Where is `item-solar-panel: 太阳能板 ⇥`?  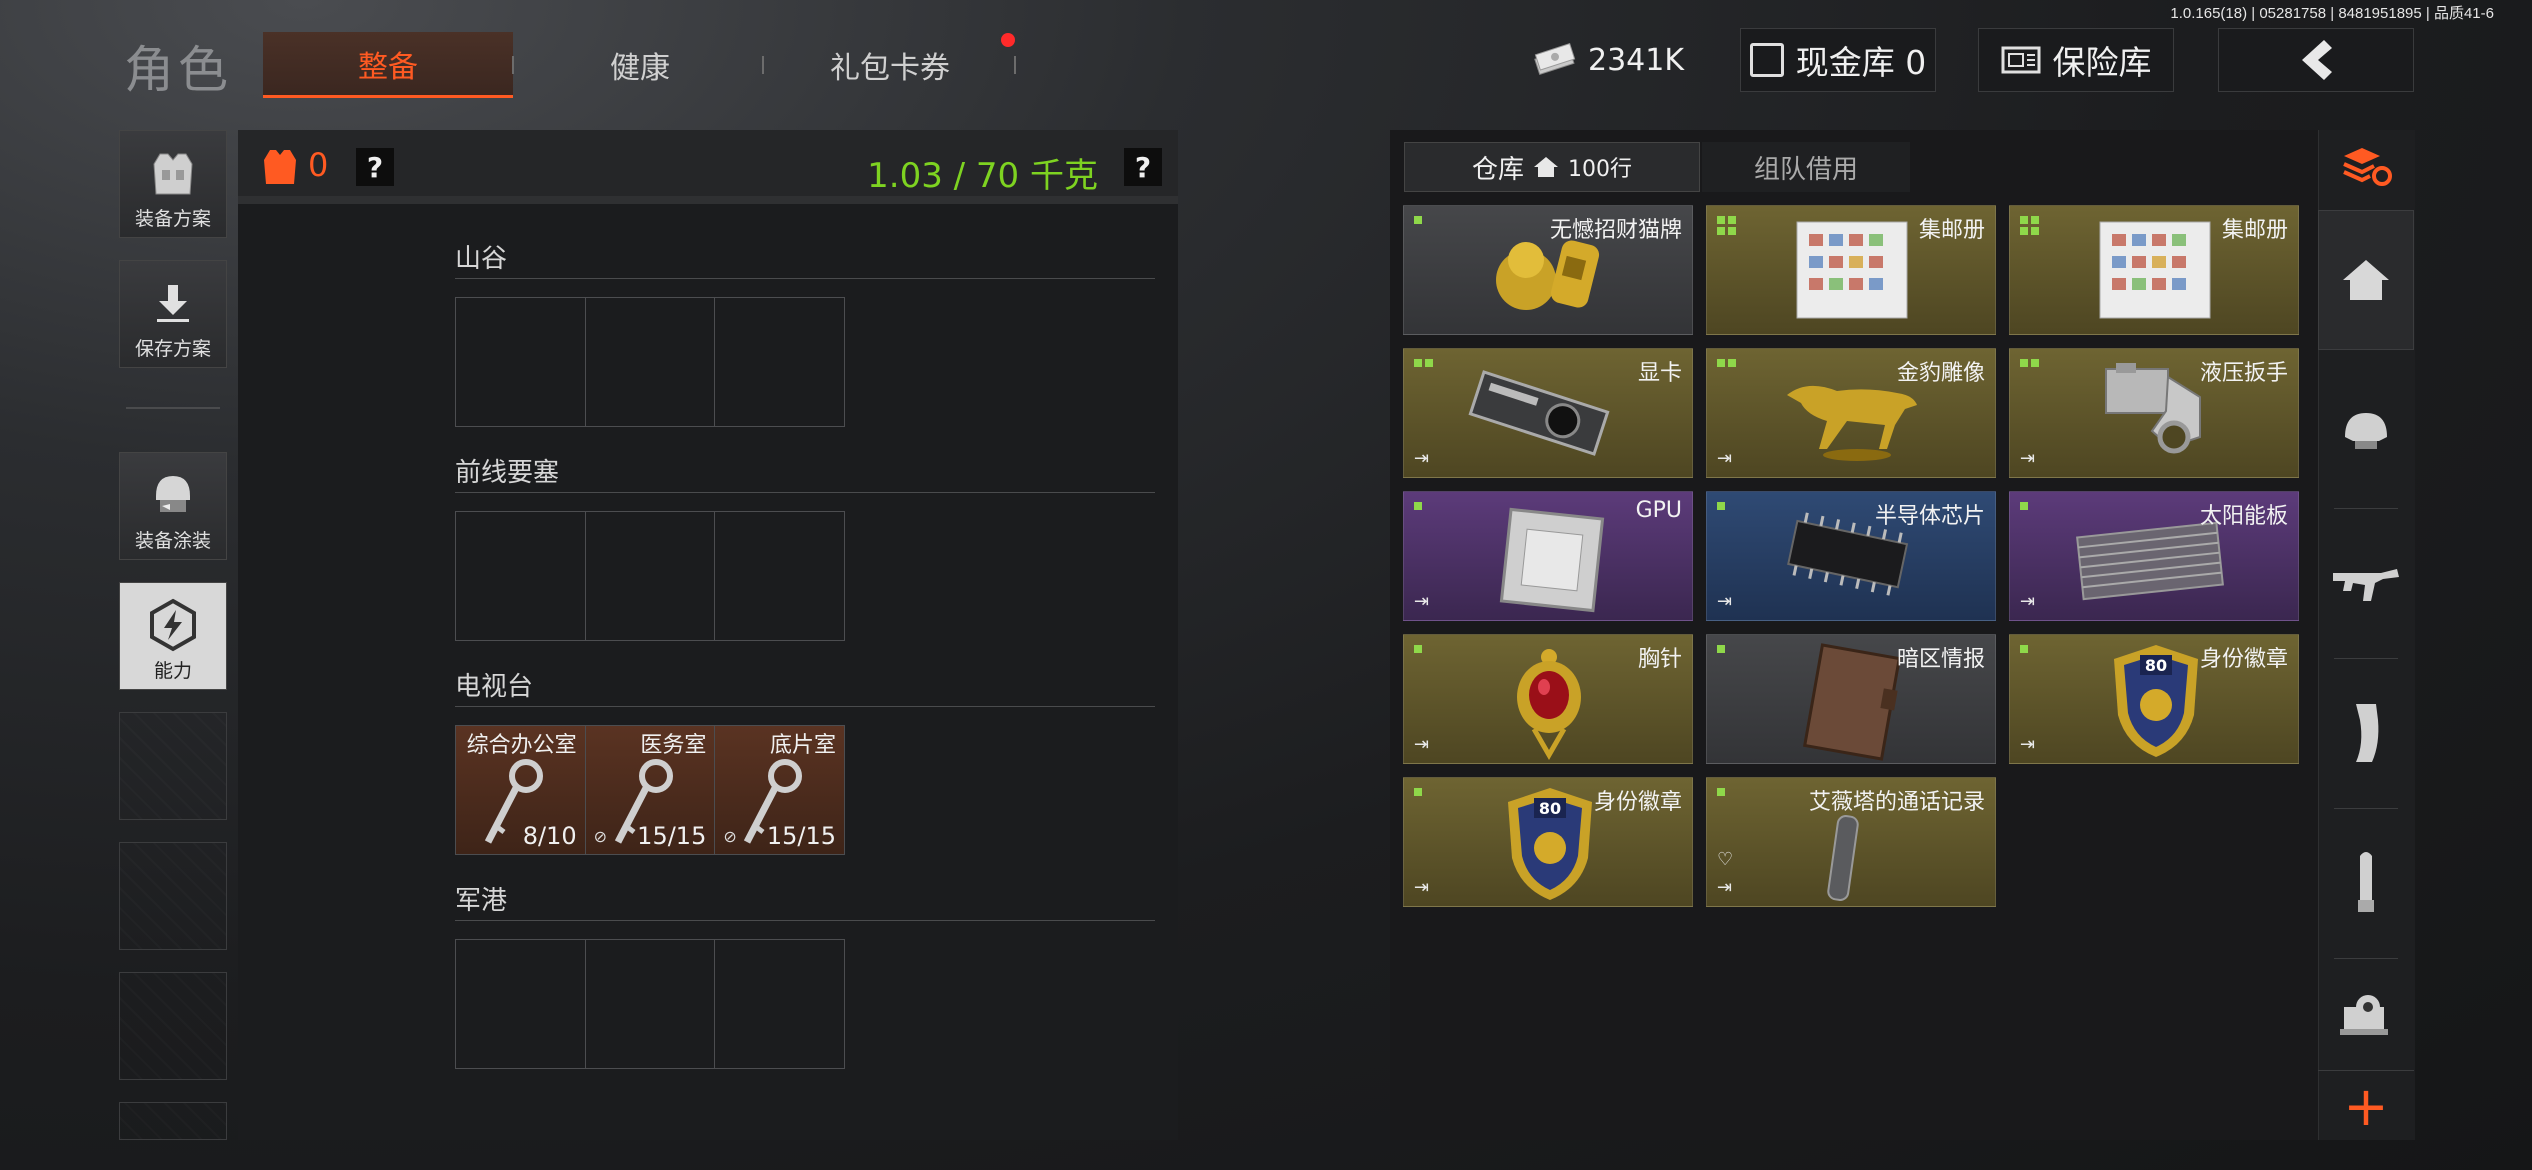 item-solar-panel: 太阳能板 ⇥ is located at coordinates (2154, 556).